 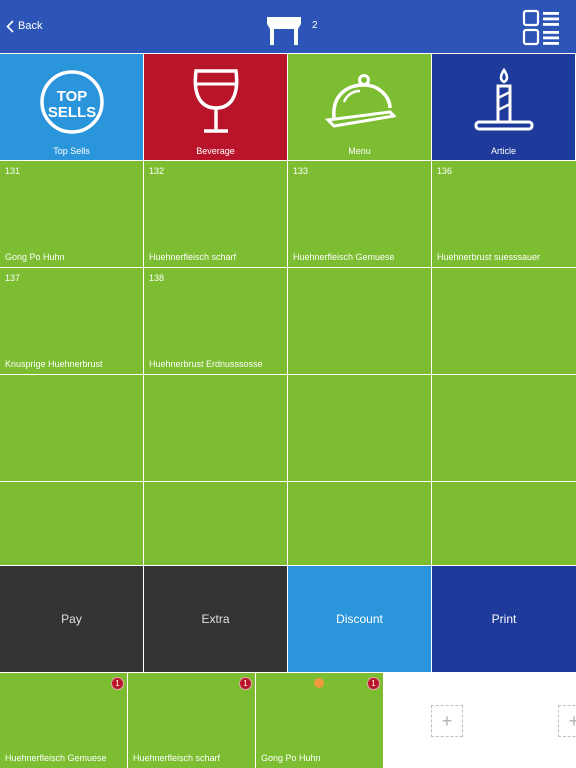 What do you see at coordinates (489, 257) in the screenshot?
I see `item-name: Huehnerbrust suesssauer` at bounding box center [489, 257].